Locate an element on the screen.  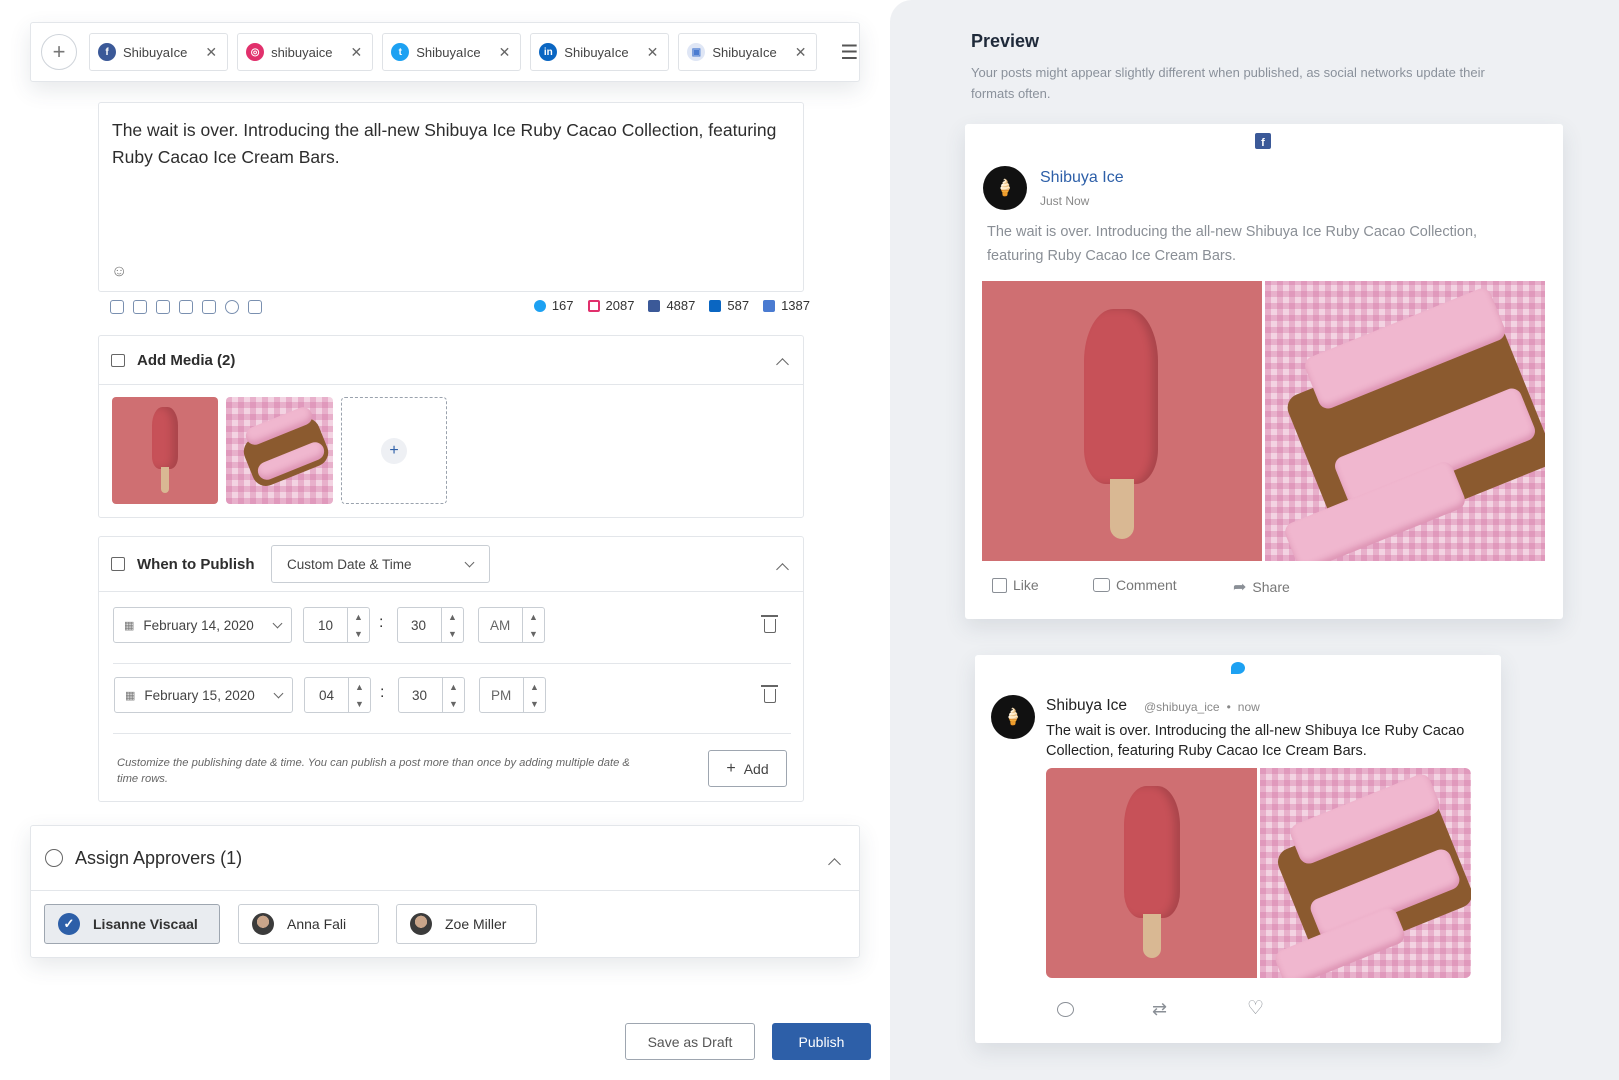
approver-zoe: Zoe Miller is located at coordinates (466, 924).